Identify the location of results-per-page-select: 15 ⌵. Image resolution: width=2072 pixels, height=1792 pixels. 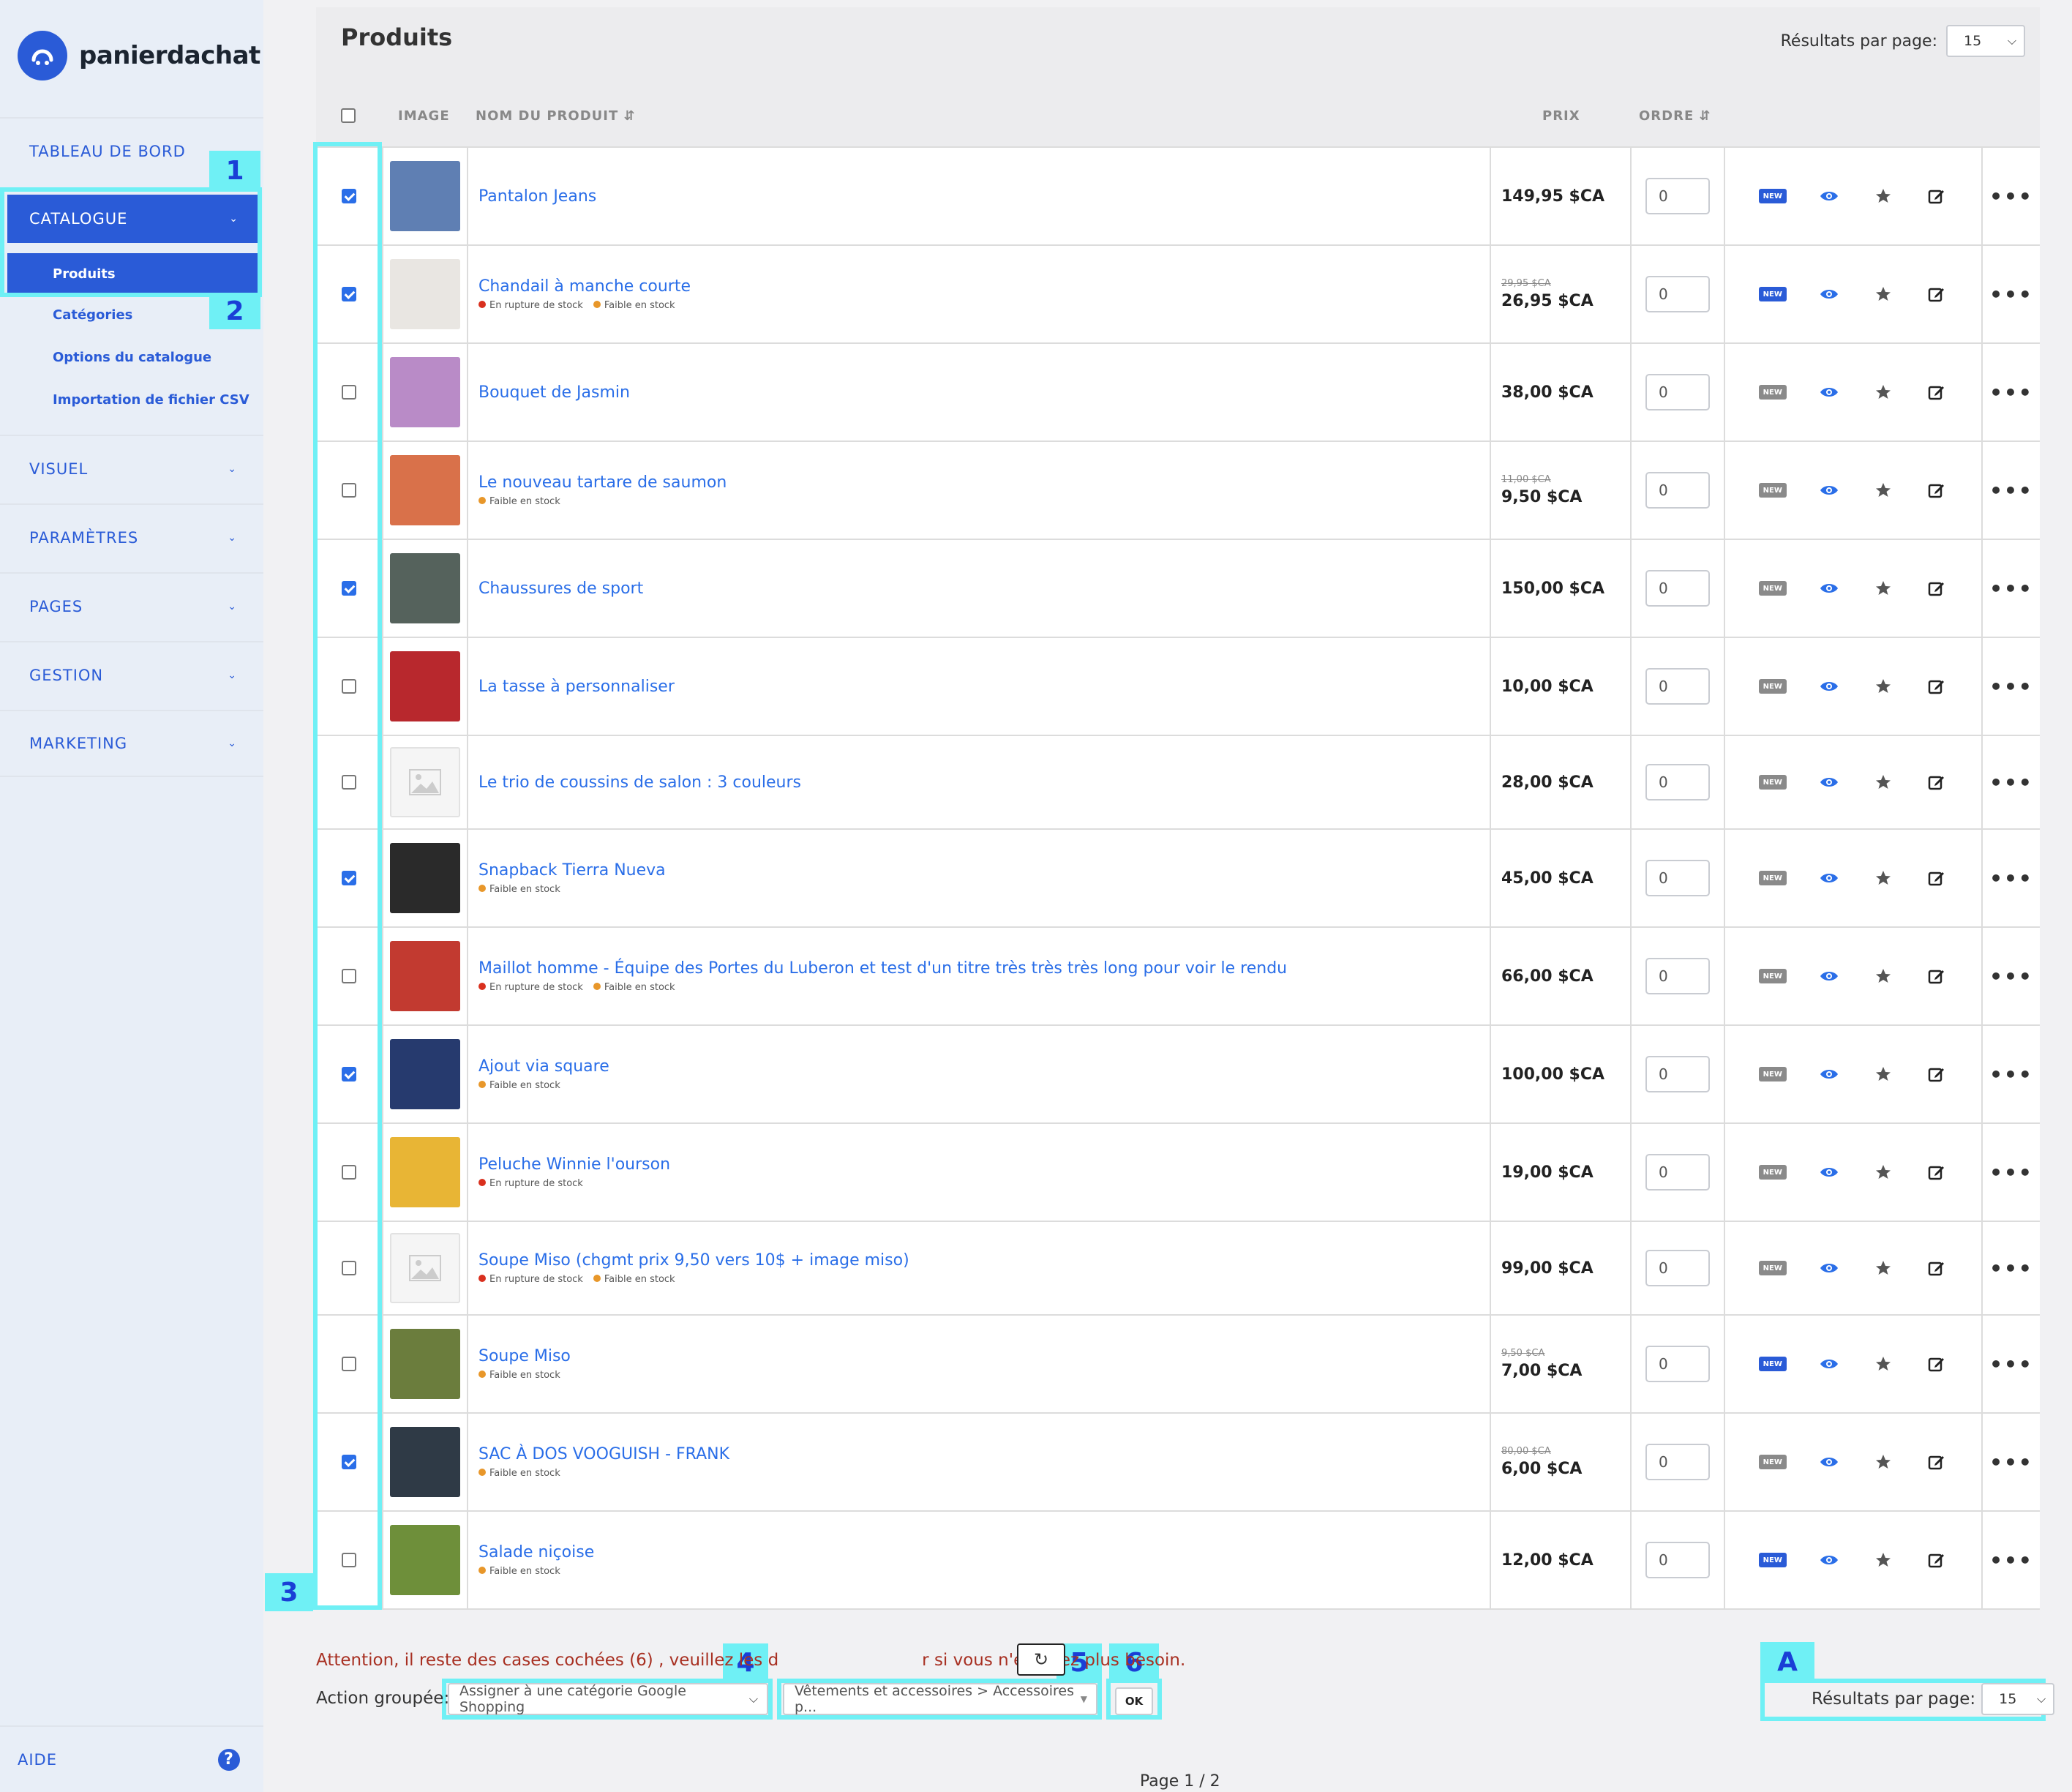
(1985, 41).